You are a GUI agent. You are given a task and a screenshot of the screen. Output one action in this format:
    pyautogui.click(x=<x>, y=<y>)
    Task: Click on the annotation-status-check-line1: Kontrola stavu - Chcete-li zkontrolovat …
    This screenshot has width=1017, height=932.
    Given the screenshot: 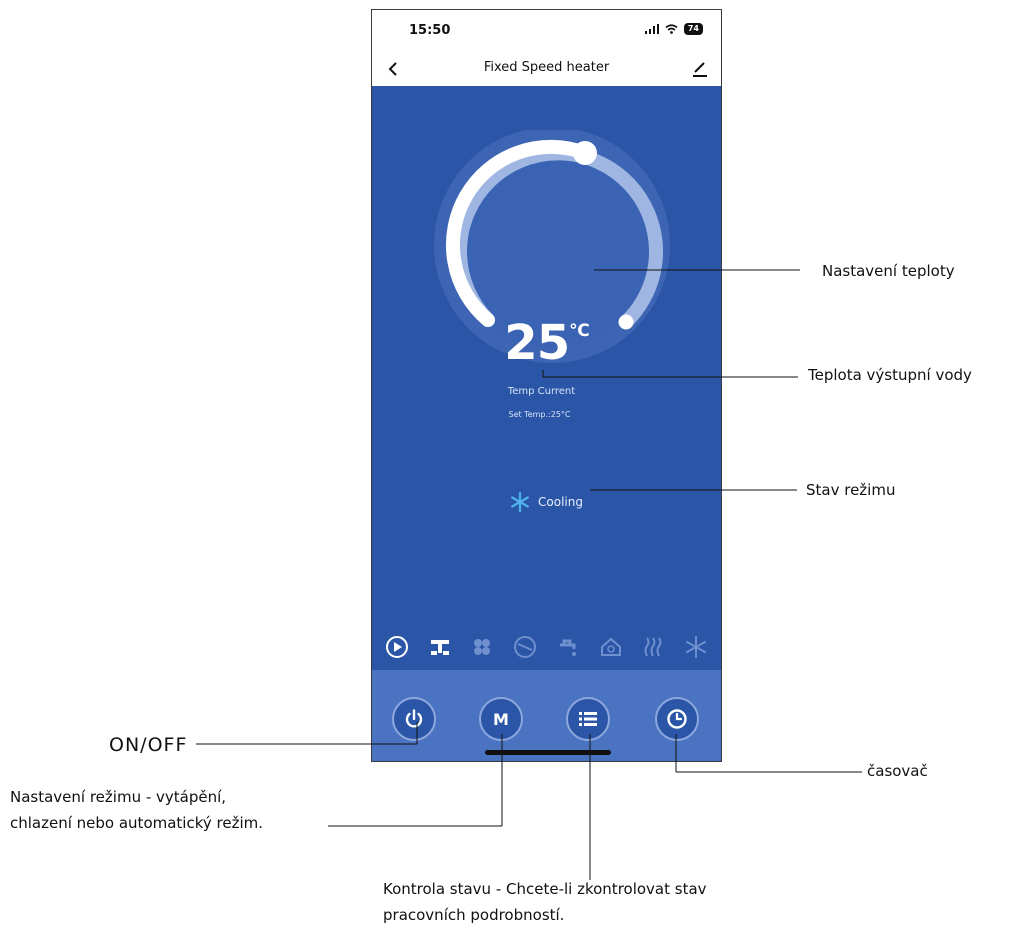 What is the action you would take?
    pyautogui.click(x=545, y=889)
    